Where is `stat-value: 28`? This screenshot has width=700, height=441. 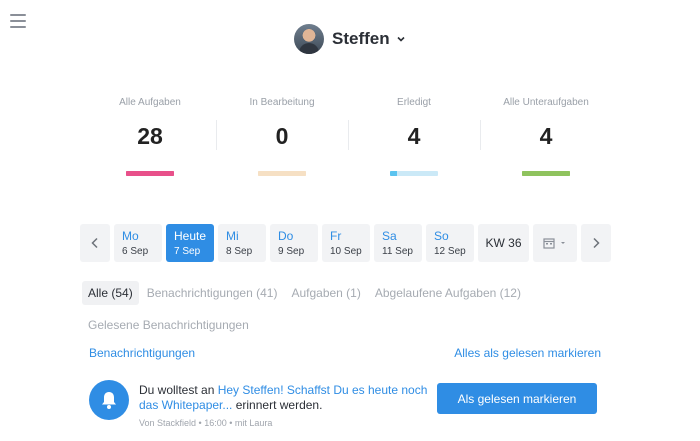
stat-value: 28 is located at coordinates (150, 136).